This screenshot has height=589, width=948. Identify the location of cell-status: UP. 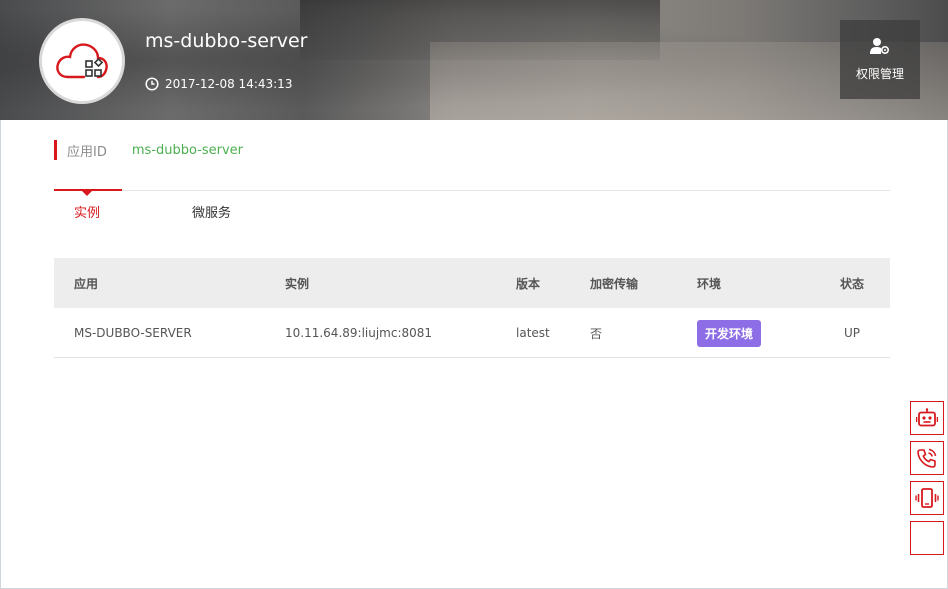
(852, 333).